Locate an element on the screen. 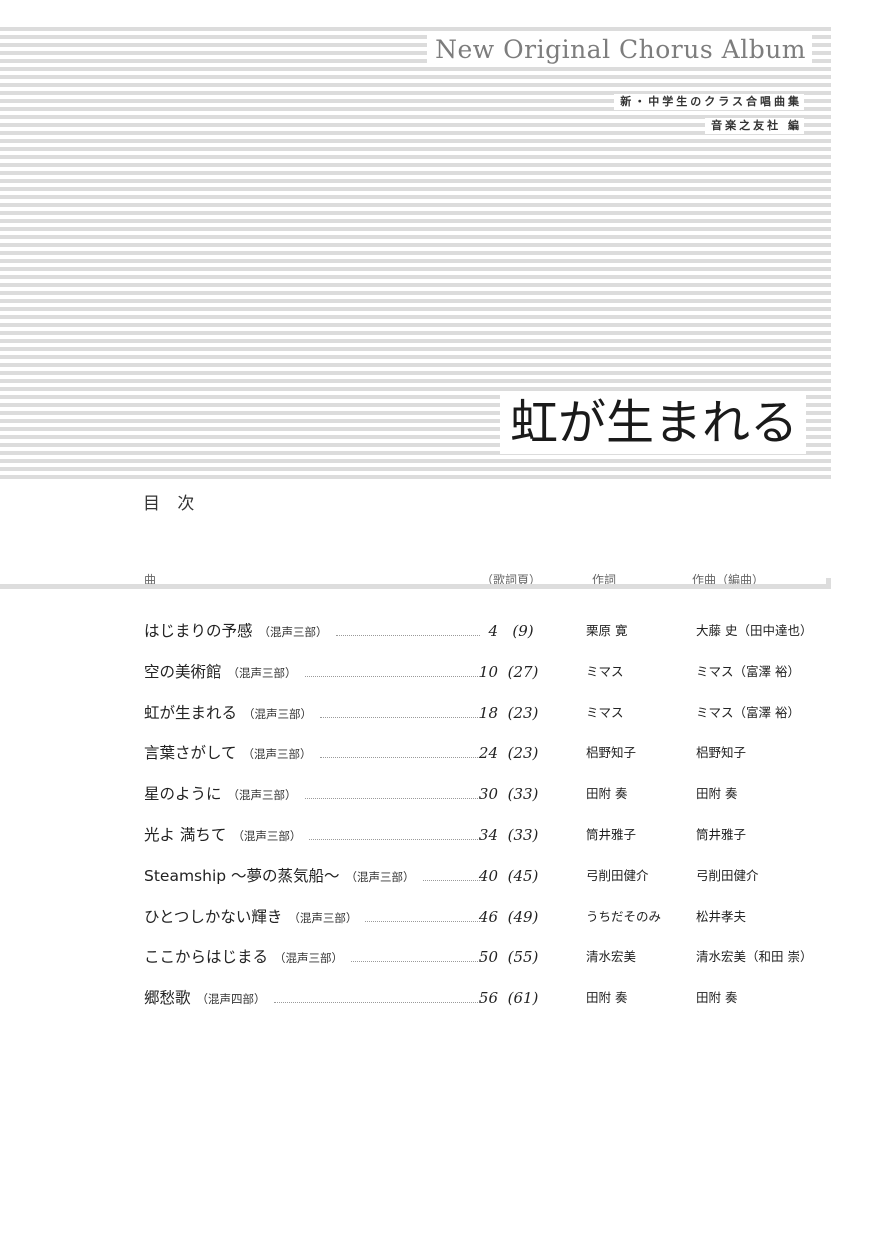  composer: 松井孝夫 is located at coordinates (721, 916).